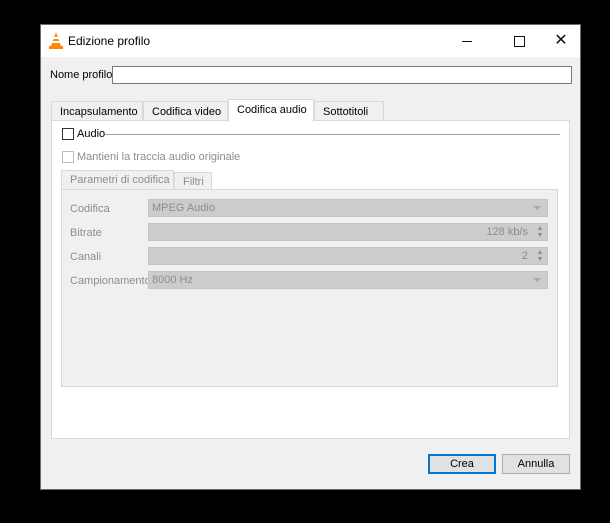 The image size is (610, 523). I want to click on subtab-encoding-params: Parametri di codifica, so click(117, 180).